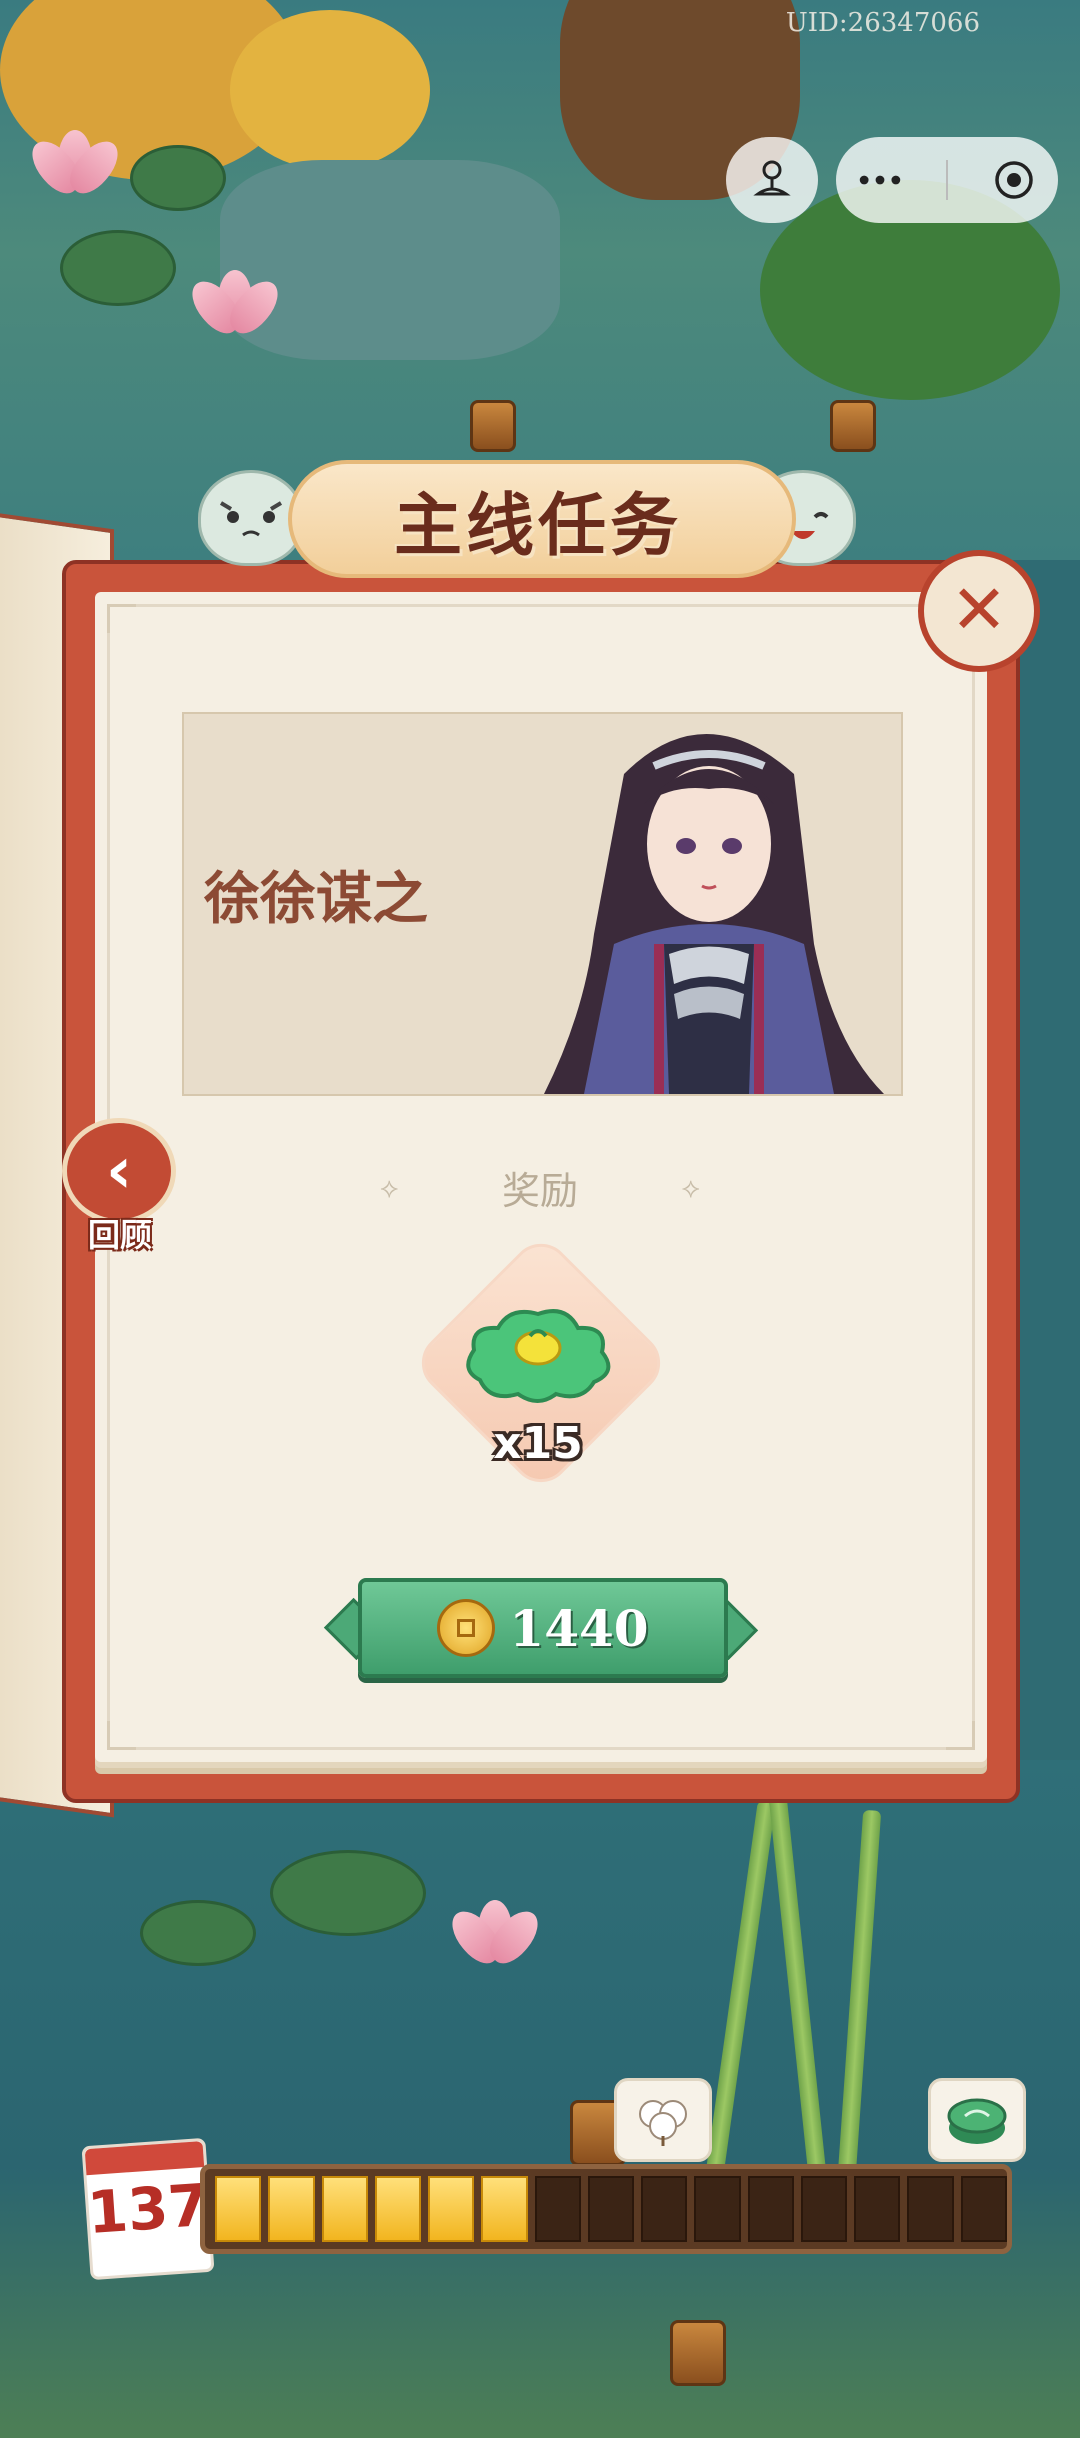  I want to click on reward-header: ⟡ 奖励 ⟡, so click(540, 1187).